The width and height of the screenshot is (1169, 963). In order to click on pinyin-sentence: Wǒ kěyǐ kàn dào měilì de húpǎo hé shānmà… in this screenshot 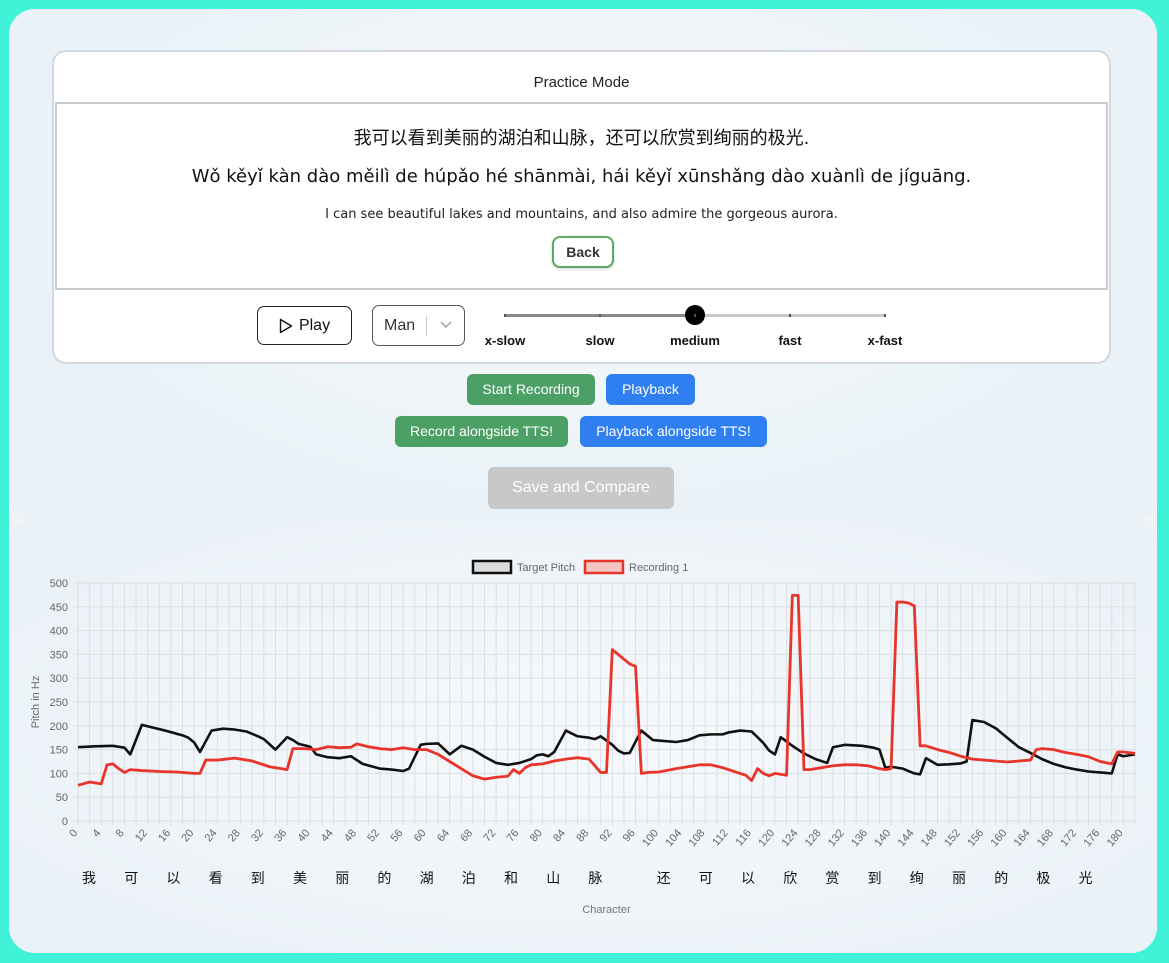, I will do `click(581, 176)`.